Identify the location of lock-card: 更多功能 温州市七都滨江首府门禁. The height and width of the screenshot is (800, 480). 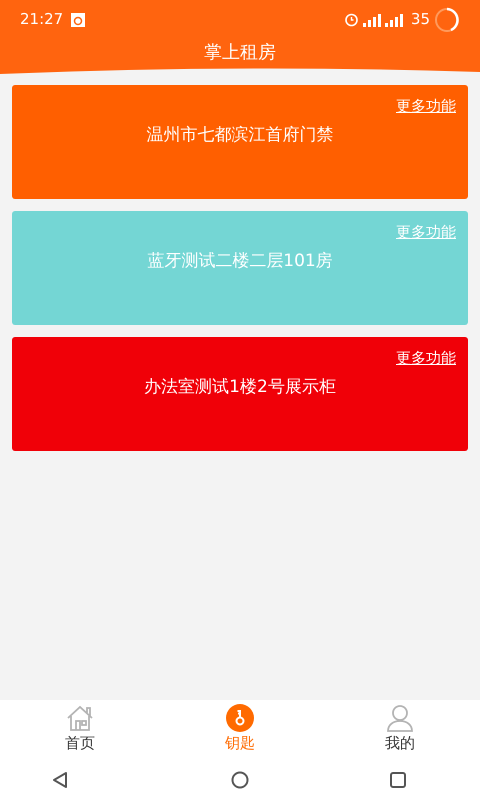
(240, 142).